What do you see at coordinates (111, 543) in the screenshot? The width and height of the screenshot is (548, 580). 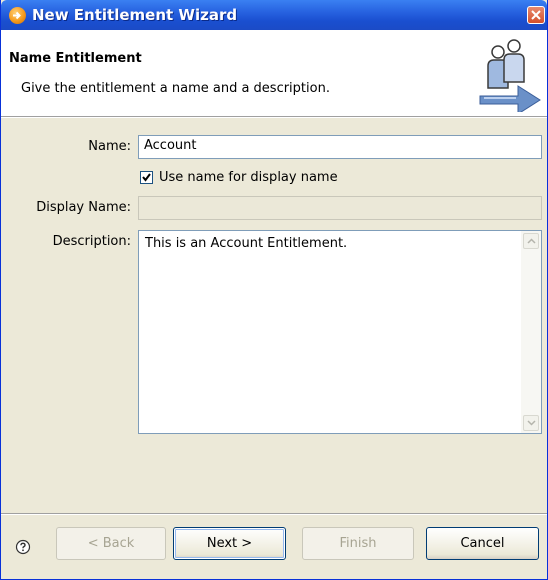 I see `back-button: < Back` at bounding box center [111, 543].